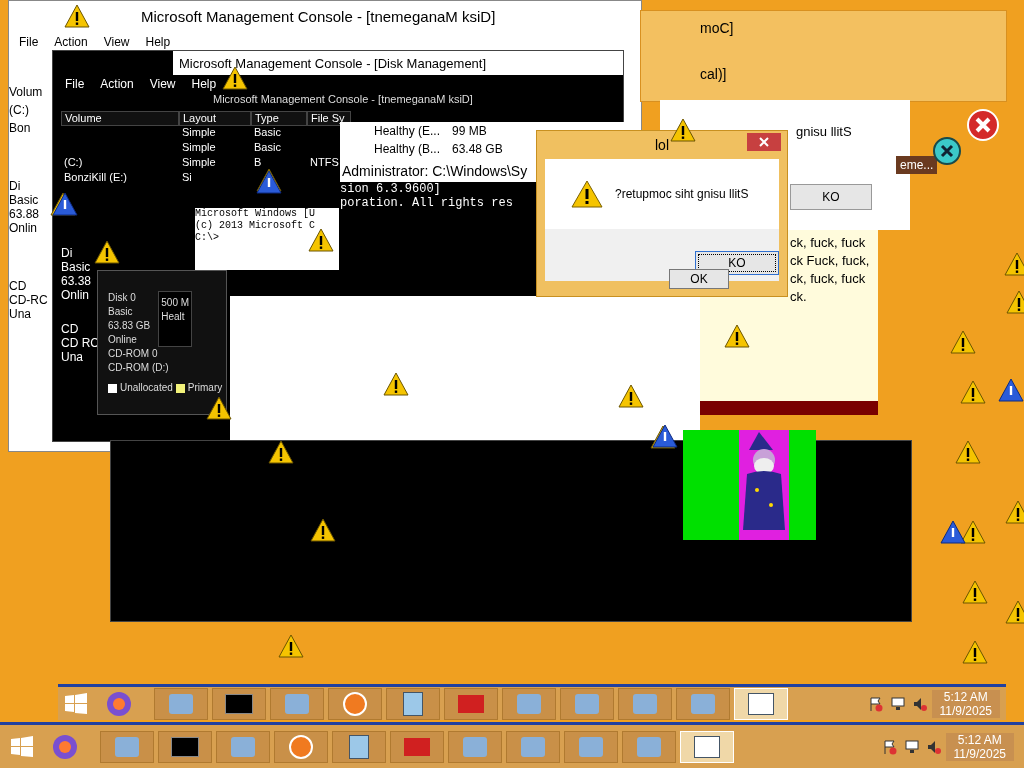 The width and height of the screenshot is (1024, 768). I want to click on disk-info: Disk 0, so click(122, 298).